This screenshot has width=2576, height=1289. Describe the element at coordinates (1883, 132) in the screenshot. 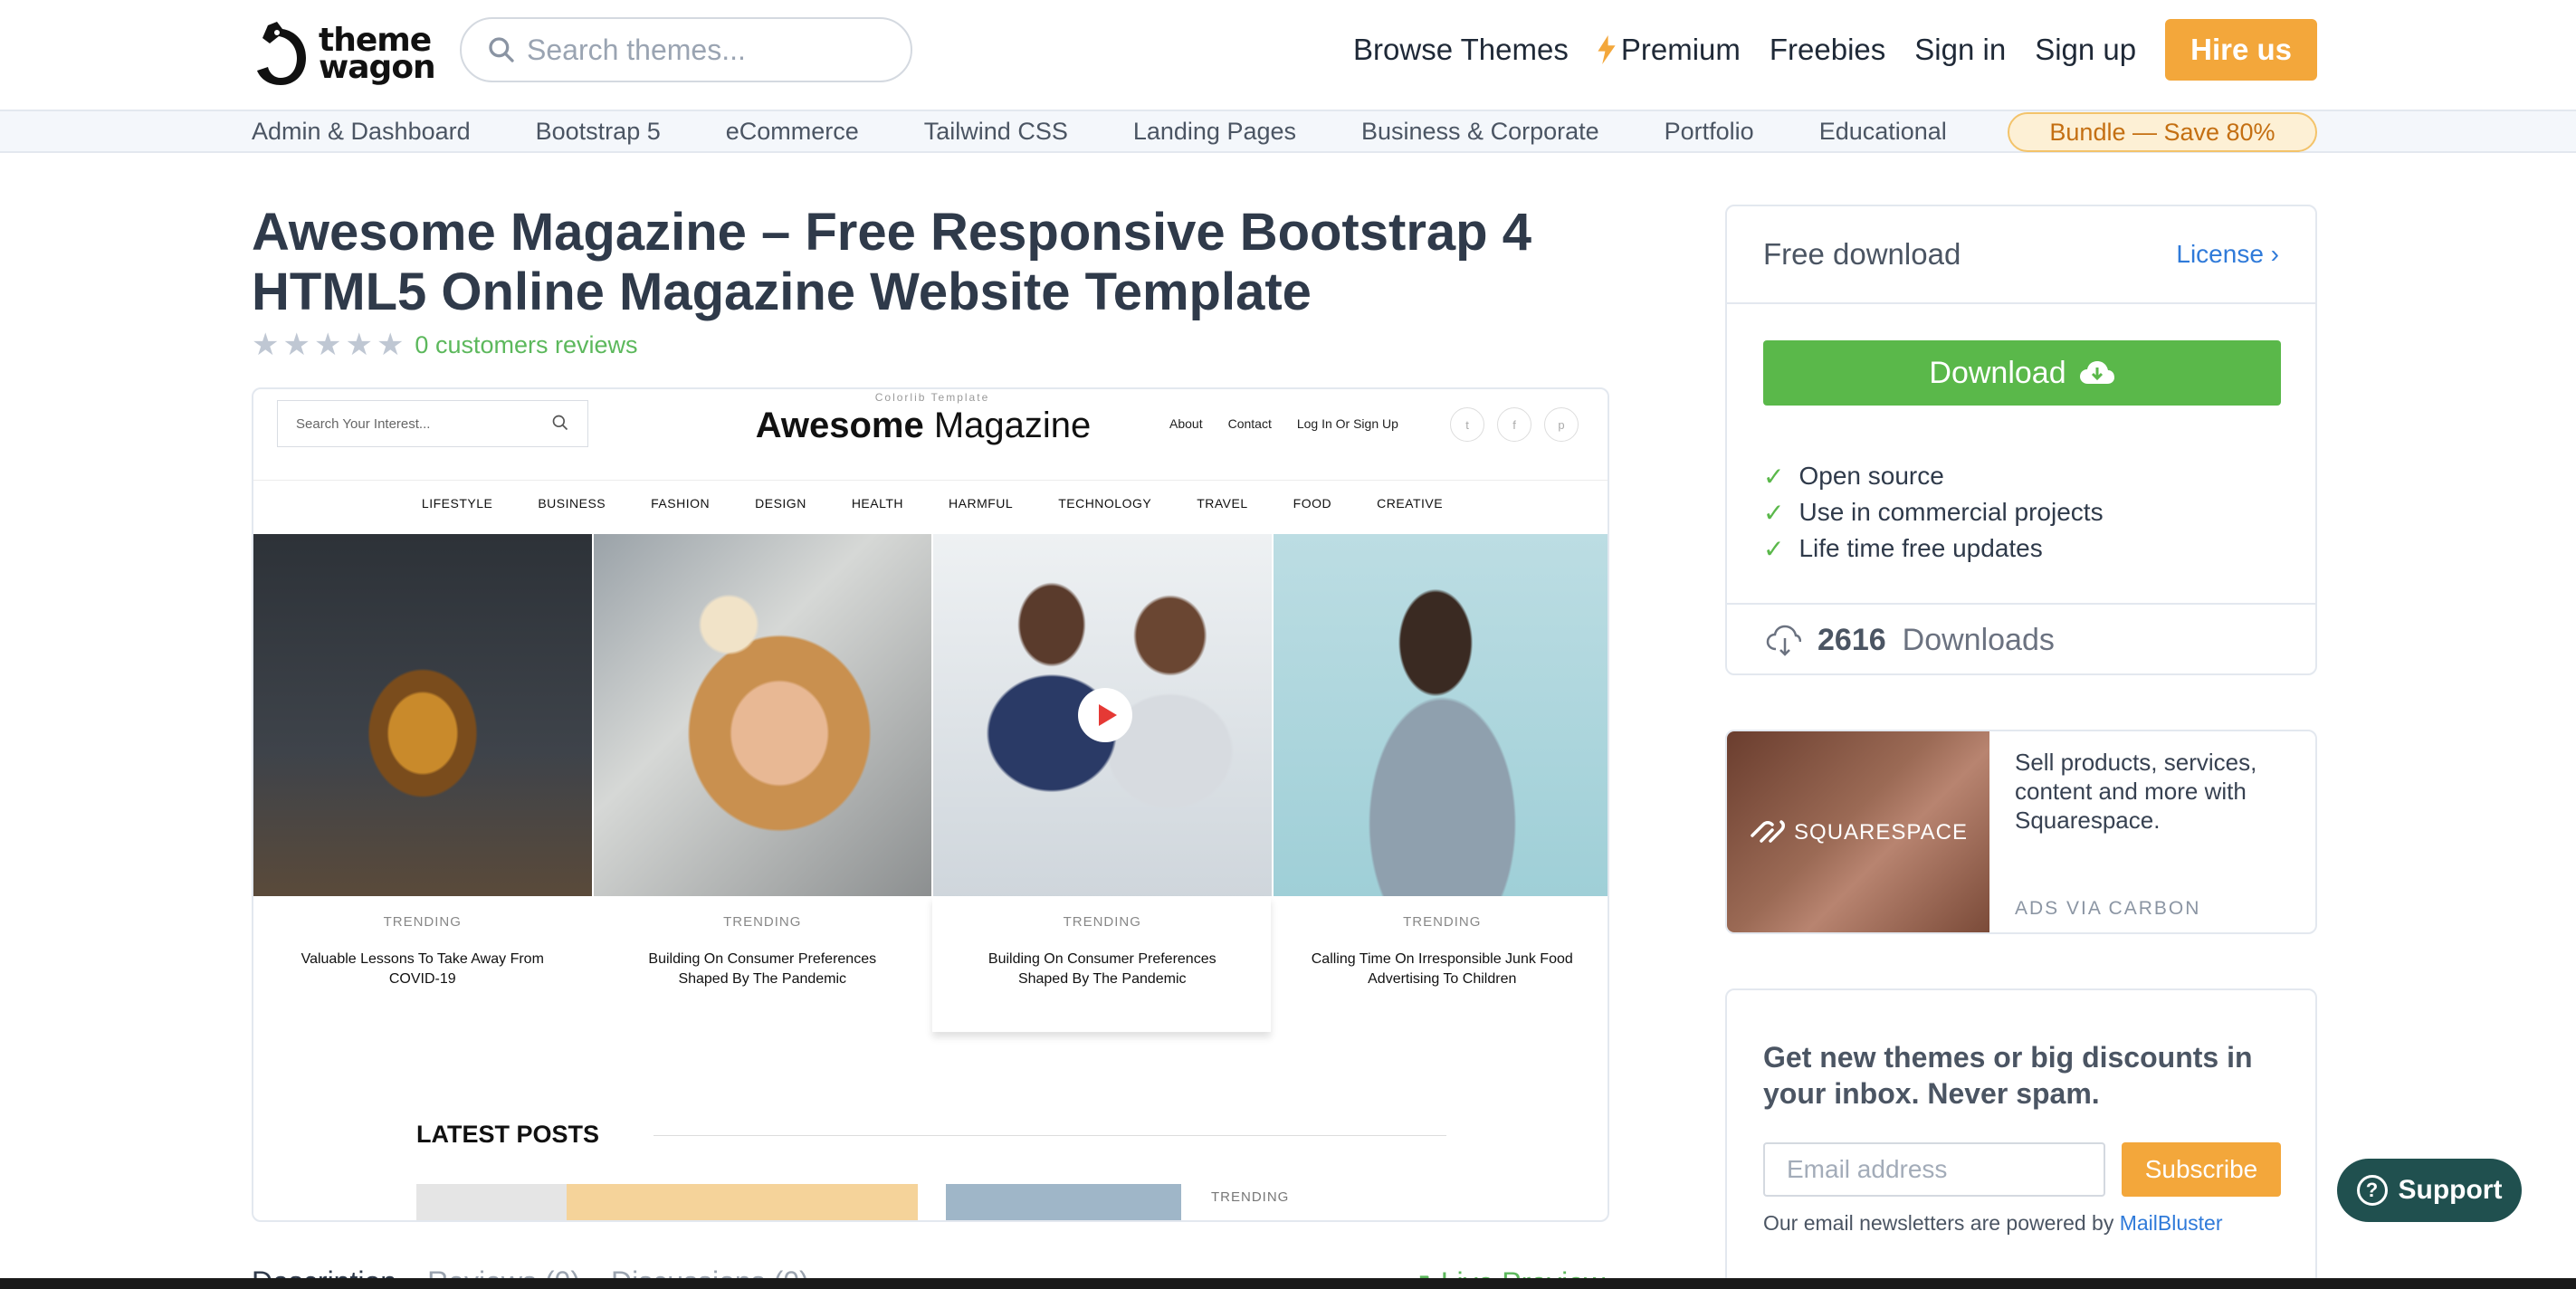

I see `category-educational: Educational` at that location.